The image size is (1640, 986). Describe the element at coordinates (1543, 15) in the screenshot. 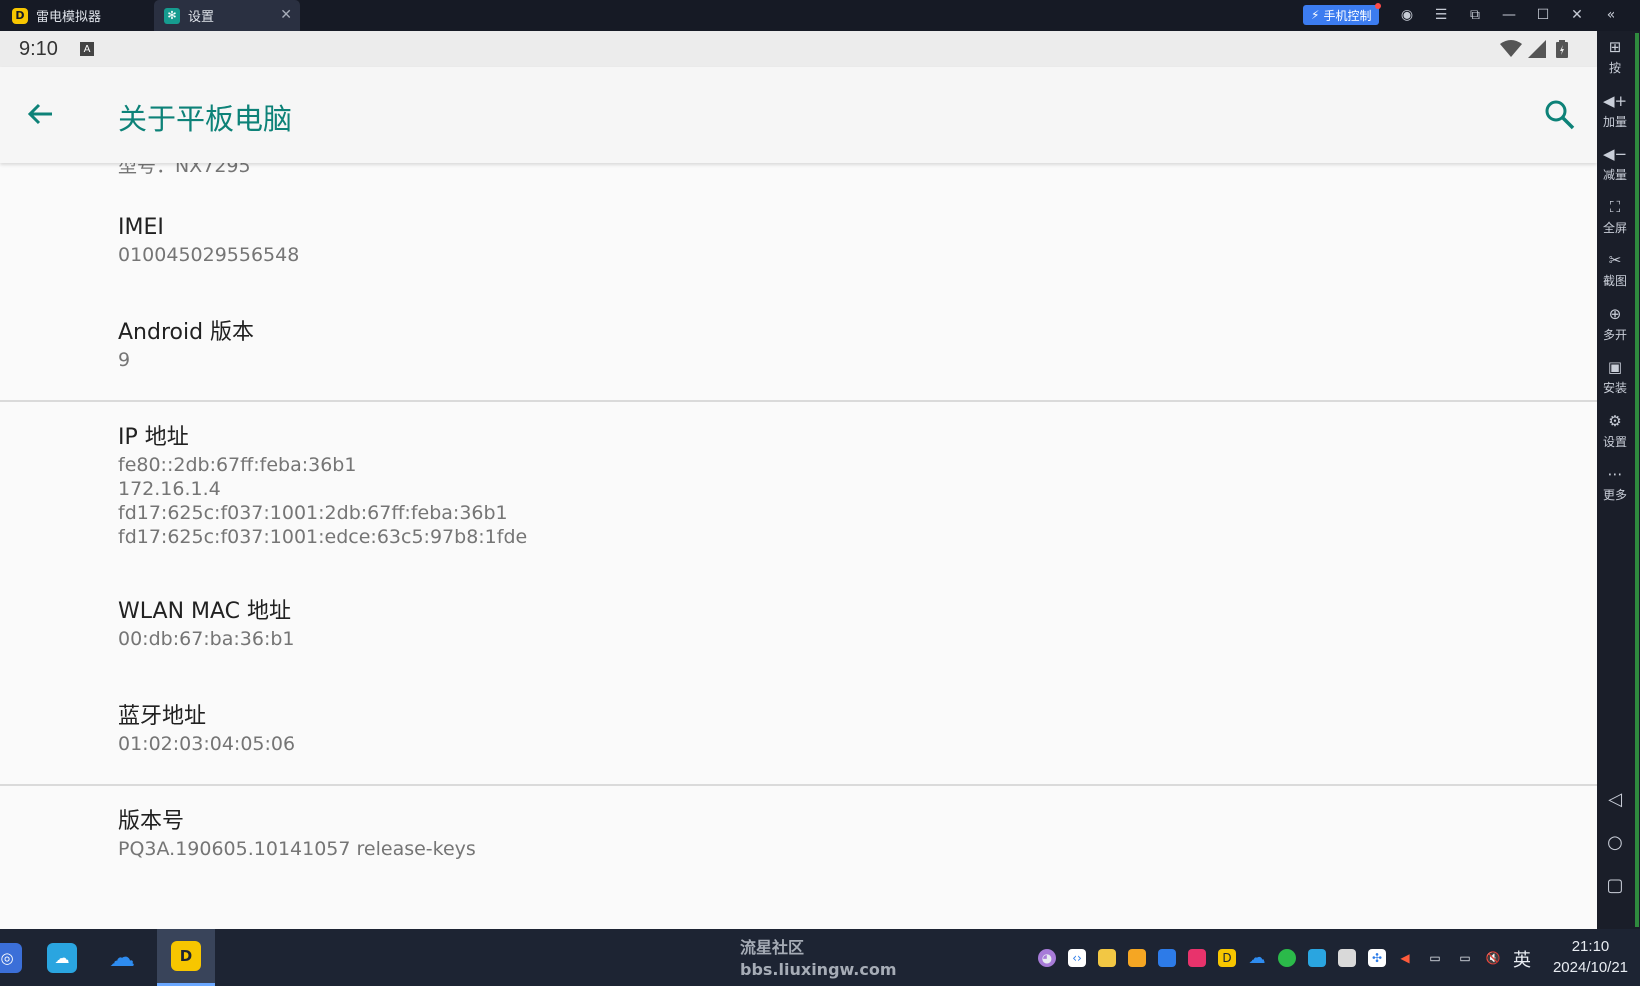

I see `maximize-icon: ☐` at that location.